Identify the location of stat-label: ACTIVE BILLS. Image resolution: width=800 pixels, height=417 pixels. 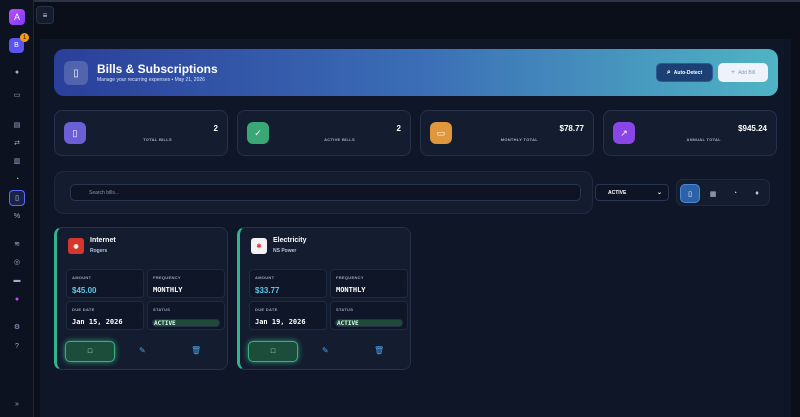
(339, 139).